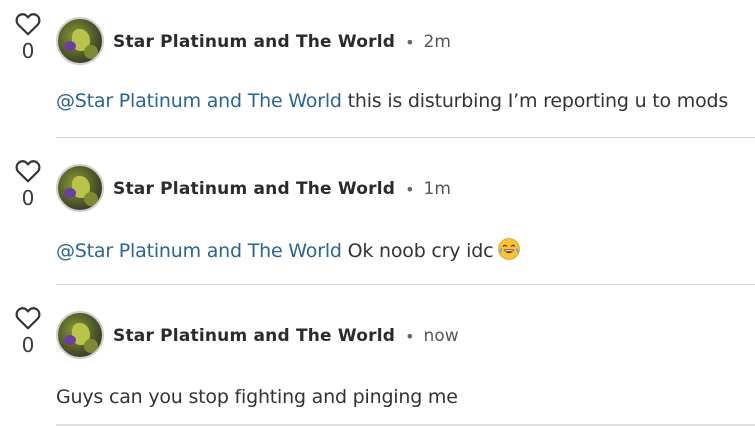 Image resolution: width=755 pixels, height=426 pixels. What do you see at coordinates (441, 336) in the screenshot?
I see `timestamp: now` at bounding box center [441, 336].